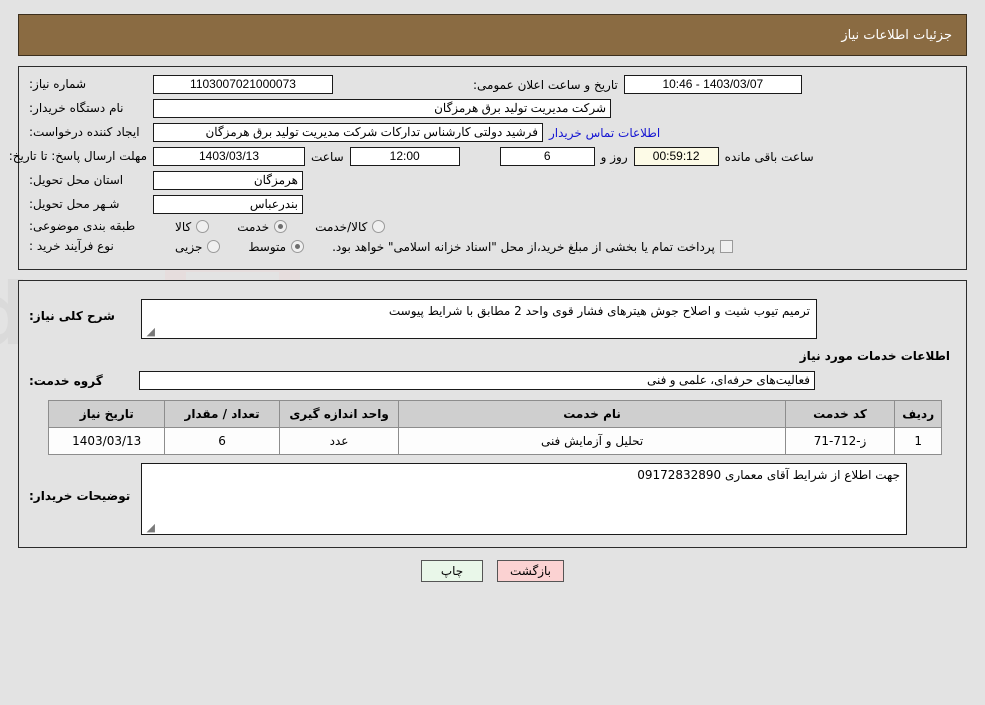  Describe the element at coordinates (452, 571) in the screenshot. I see `print-button: چاپ` at that location.